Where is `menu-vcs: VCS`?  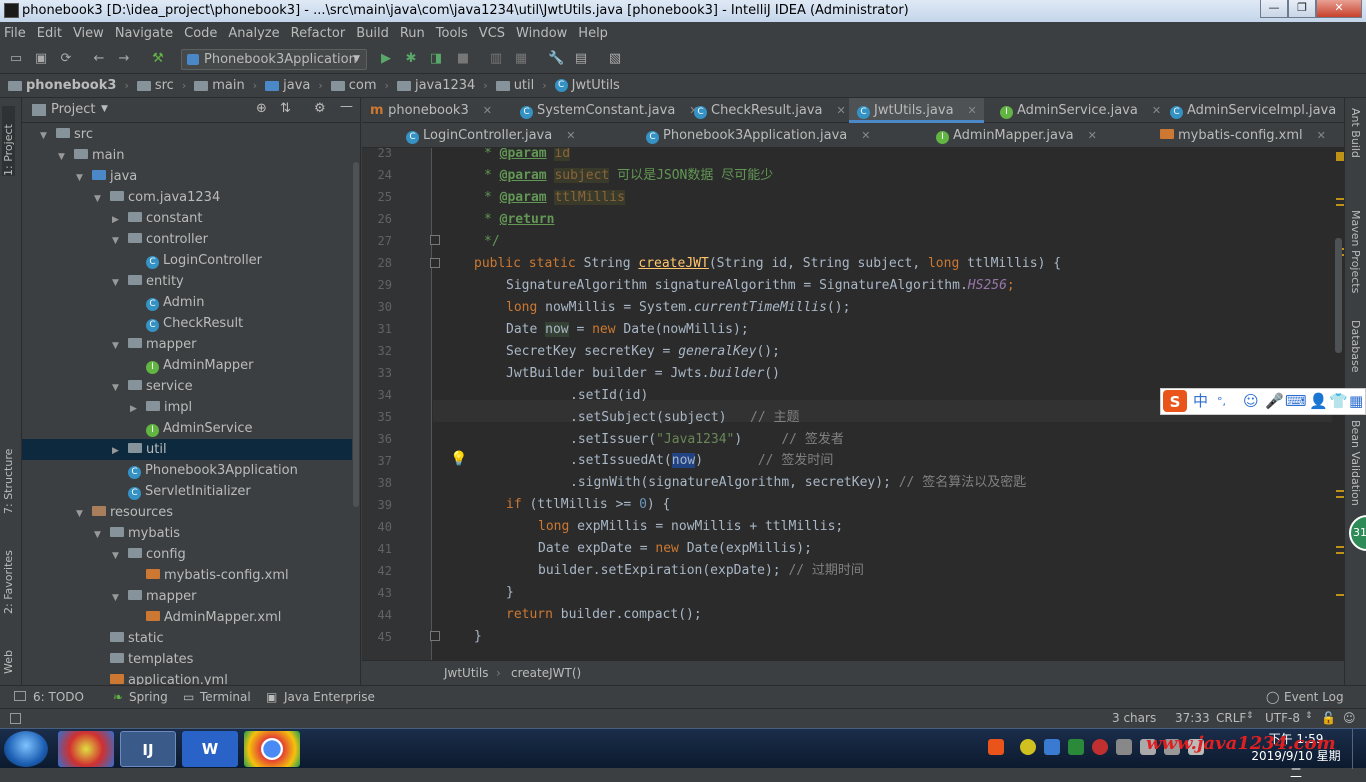 menu-vcs: VCS is located at coordinates (492, 33).